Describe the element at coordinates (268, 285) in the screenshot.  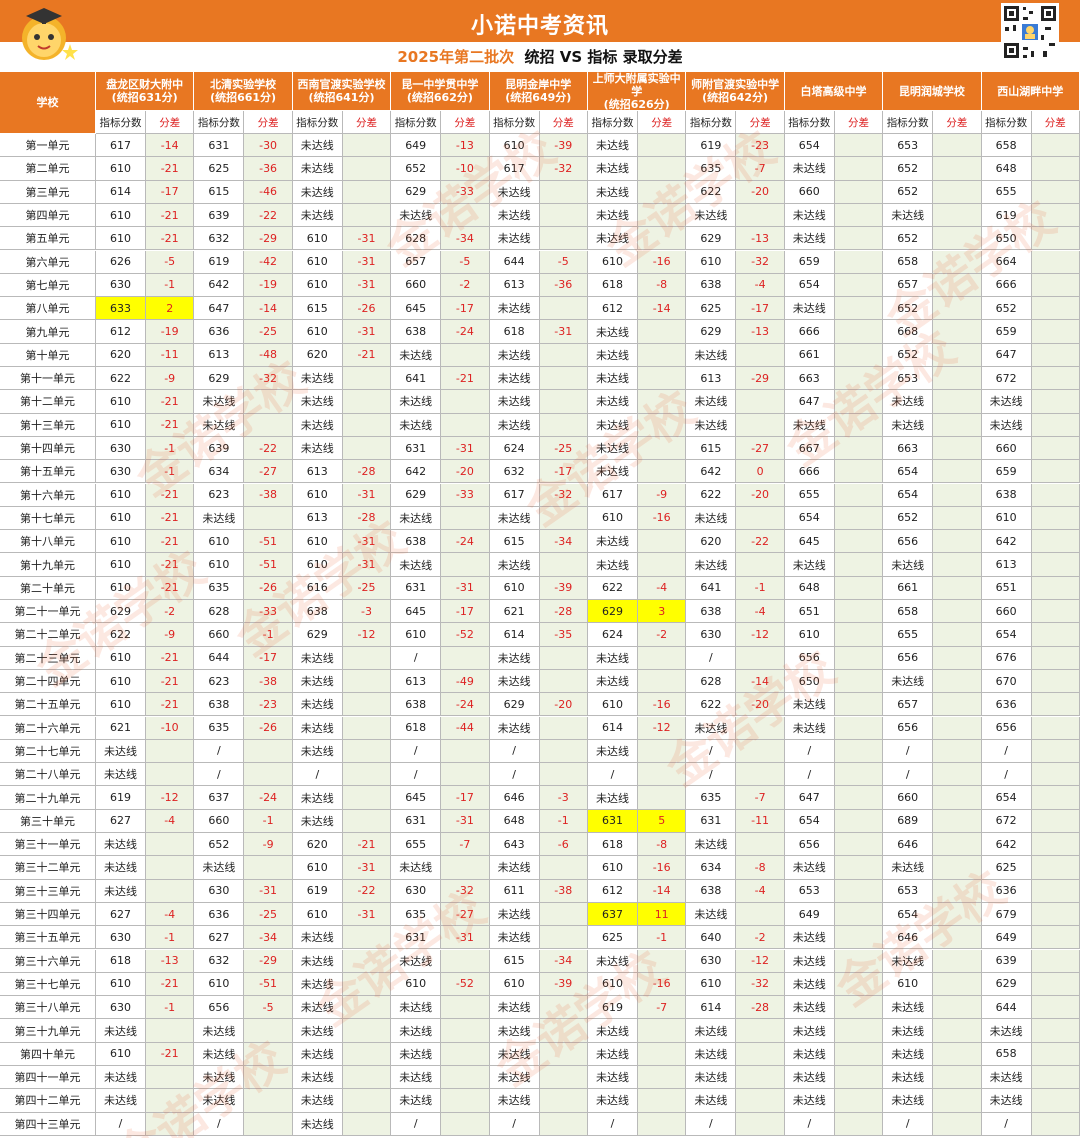
I see `score-diff-cell: -19` at that location.